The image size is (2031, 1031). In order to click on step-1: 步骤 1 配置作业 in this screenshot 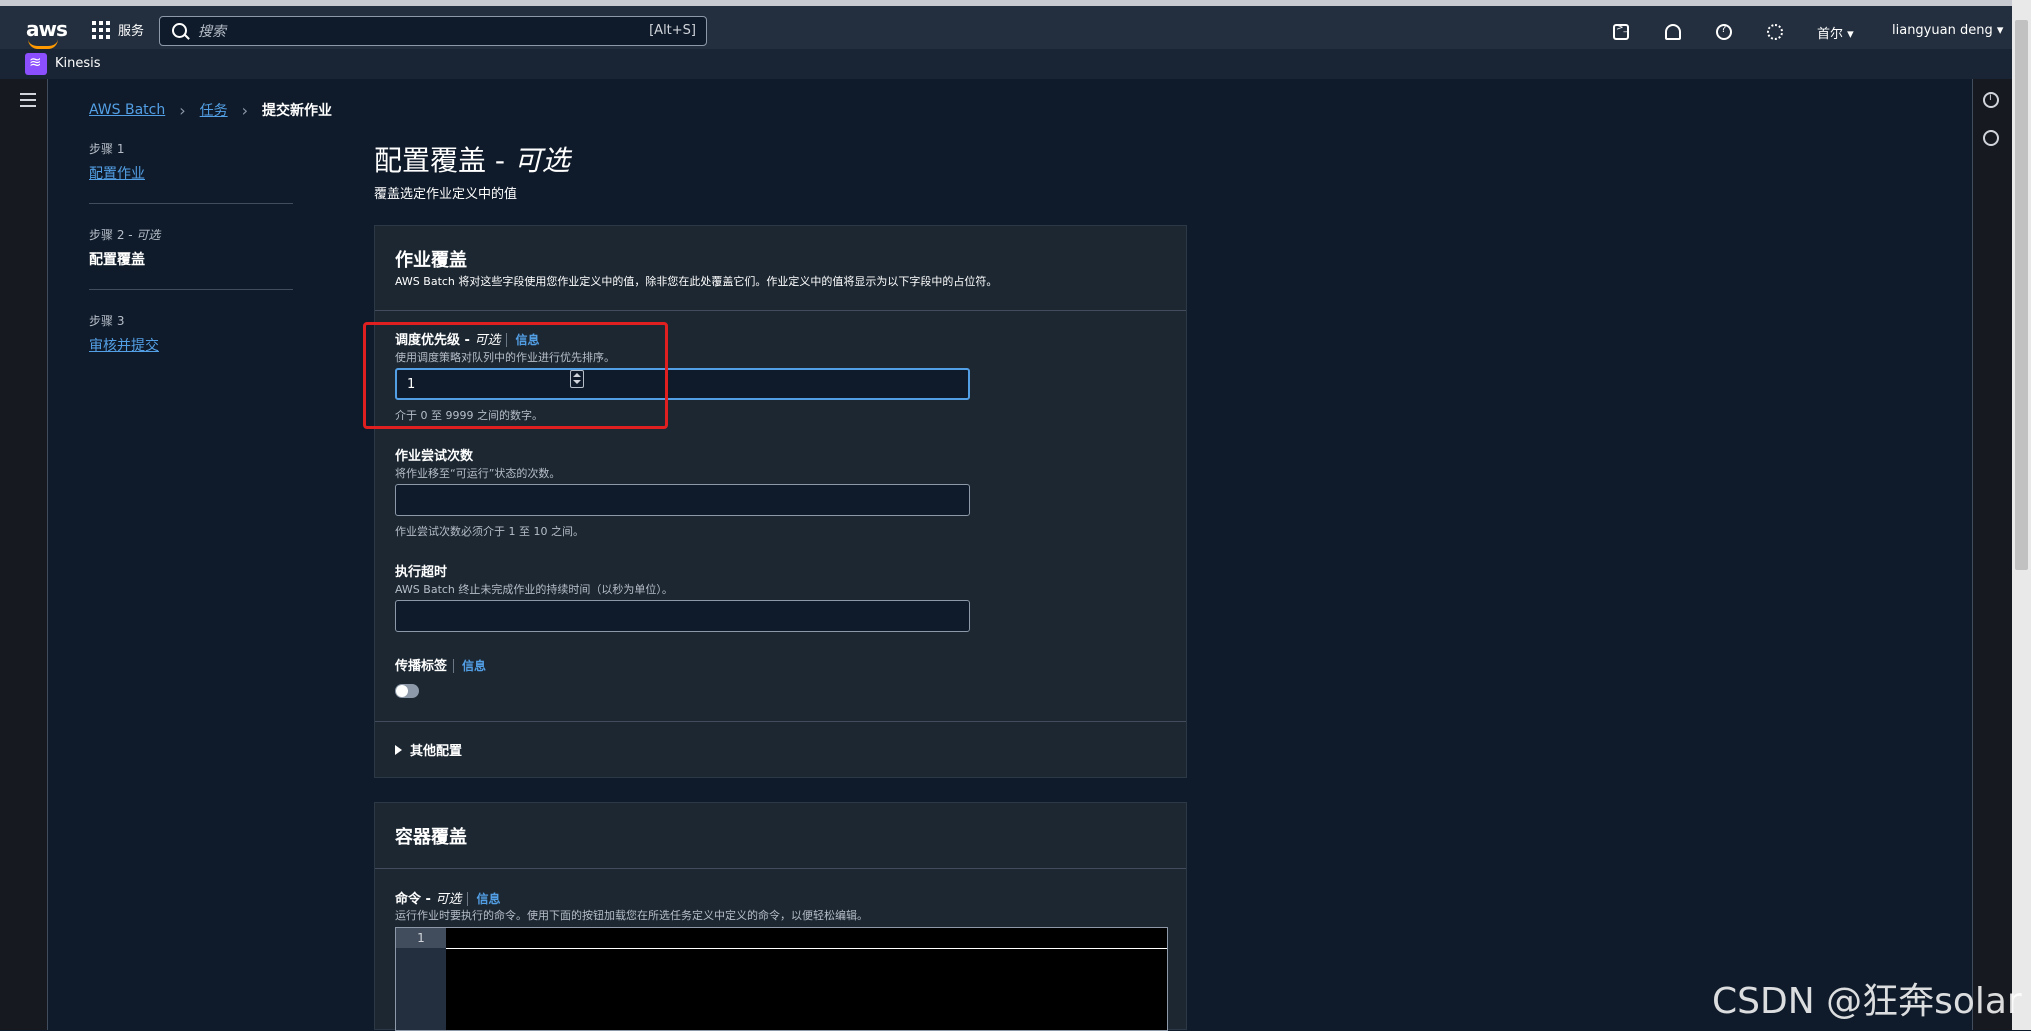, I will do `click(191, 172)`.